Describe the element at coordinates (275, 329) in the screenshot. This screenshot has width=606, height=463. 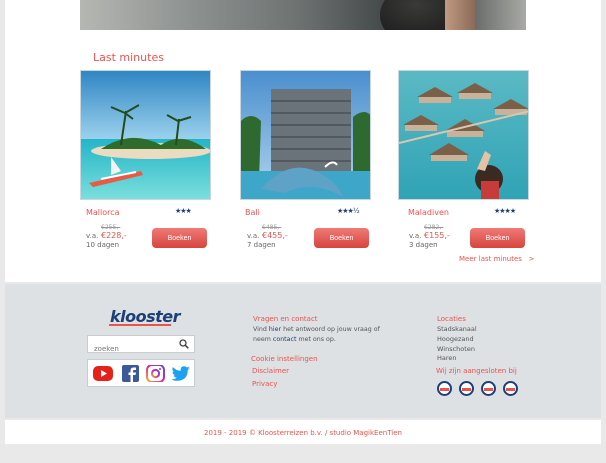
I see `help-link: hier` at that location.